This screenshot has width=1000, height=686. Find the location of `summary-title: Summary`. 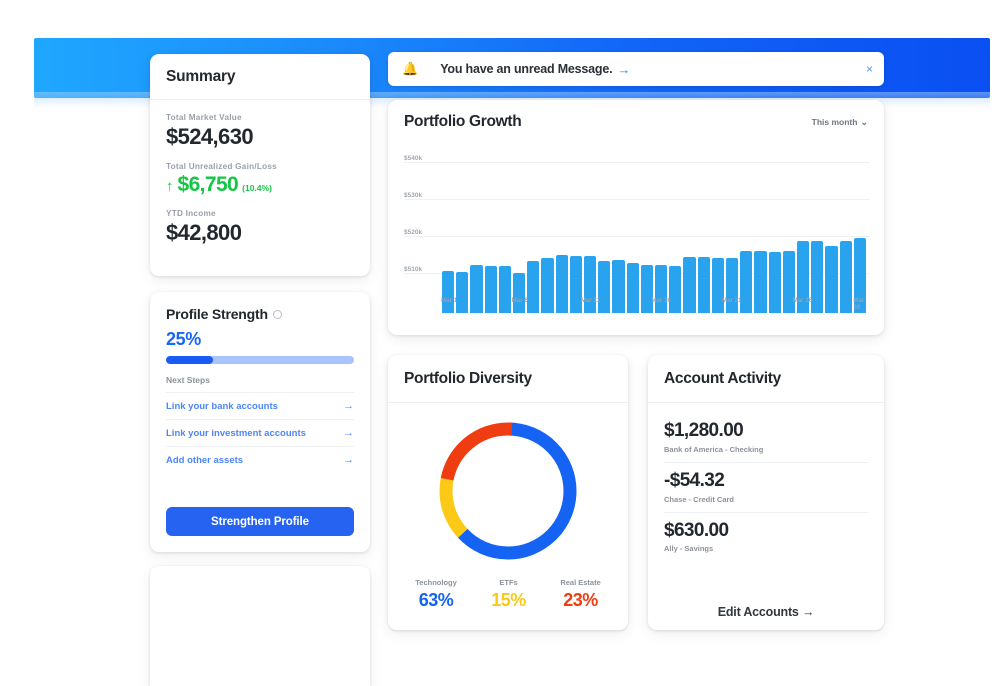

summary-title: Summary is located at coordinates (201, 76).